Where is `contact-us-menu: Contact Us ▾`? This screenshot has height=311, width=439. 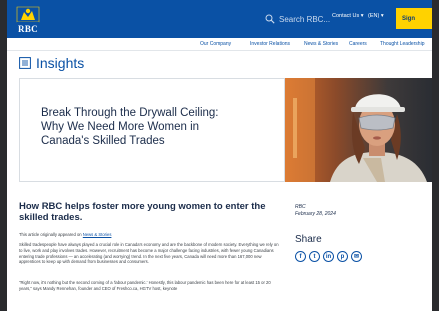 contact-us-menu: Contact Us ▾ is located at coordinates (348, 16).